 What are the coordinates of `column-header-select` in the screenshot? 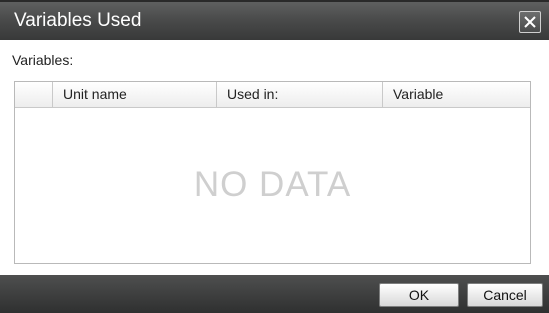 It's located at (34, 94).